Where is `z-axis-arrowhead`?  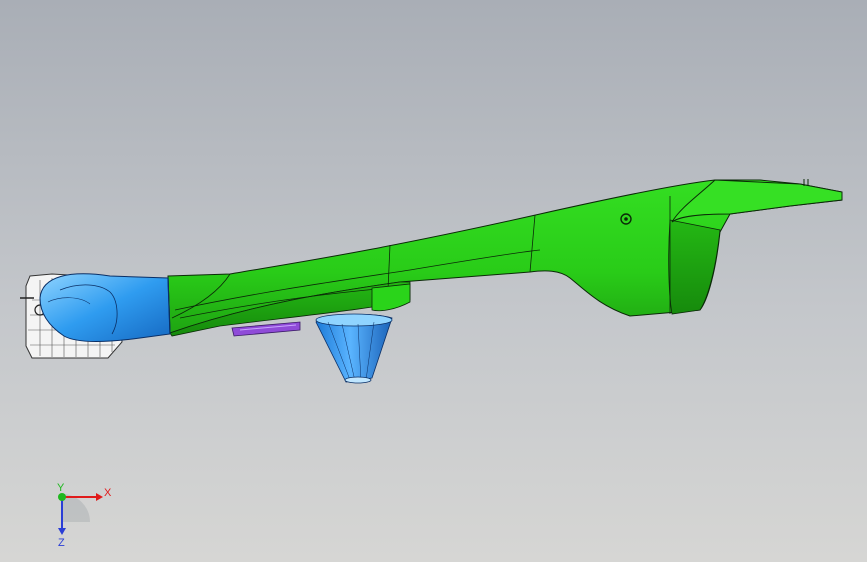
z-axis-arrowhead is located at coordinates (62, 531).